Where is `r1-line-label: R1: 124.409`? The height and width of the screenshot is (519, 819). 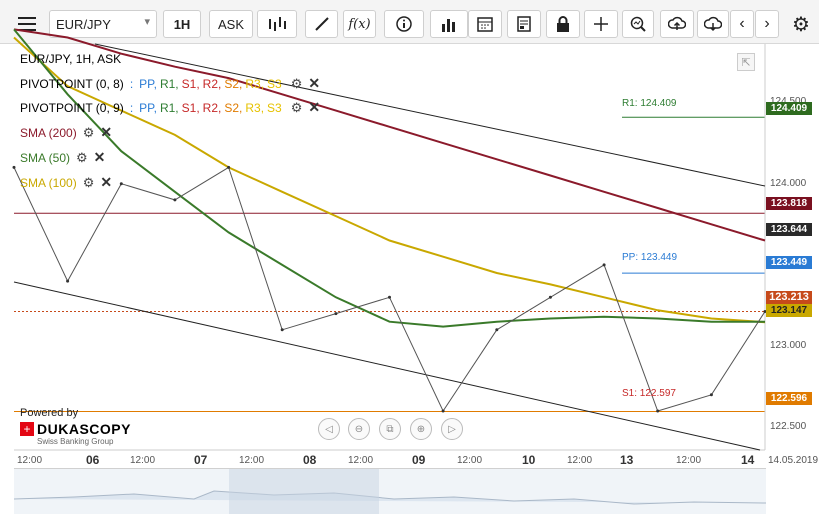
r1-line-label: R1: 124.409 is located at coordinates (649, 103).